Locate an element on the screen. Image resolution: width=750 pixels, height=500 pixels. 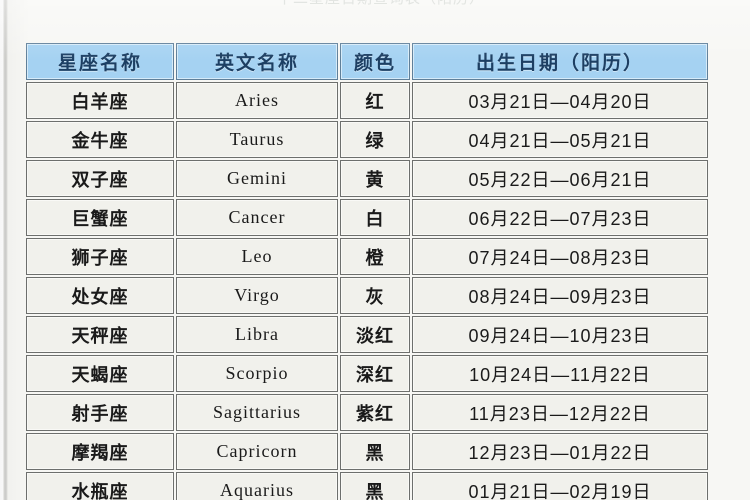
table-row: 天蝎座 Scorpio 深红 10月24日—11月22日 is located at coordinates (367, 373).